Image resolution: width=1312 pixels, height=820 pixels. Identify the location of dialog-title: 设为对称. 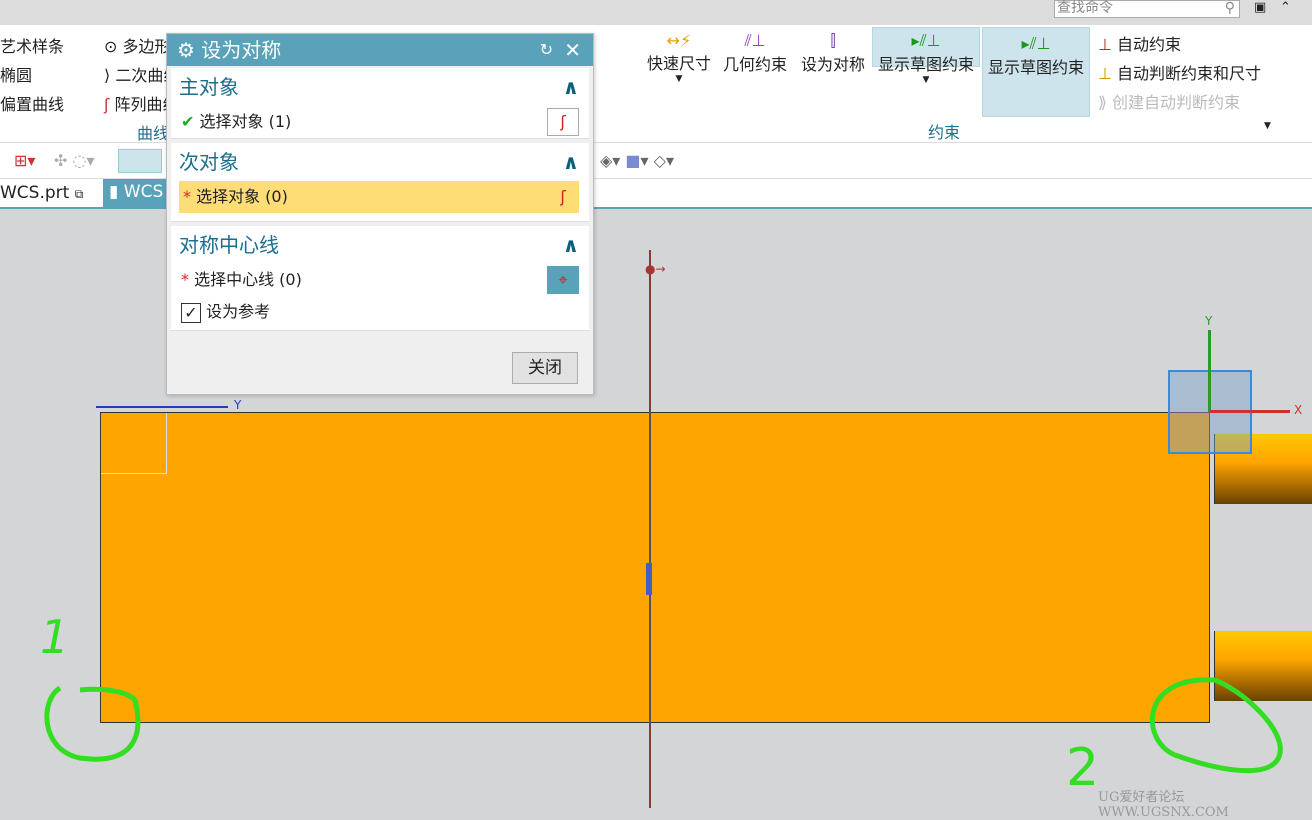
(241, 50).